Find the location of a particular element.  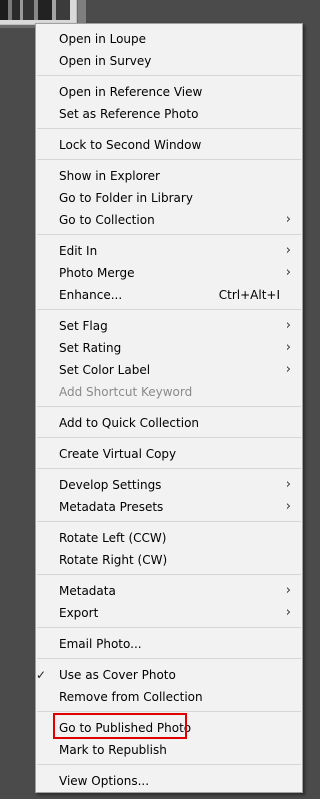

menu-item-label: Add to Quick Collection is located at coordinates (129, 423).